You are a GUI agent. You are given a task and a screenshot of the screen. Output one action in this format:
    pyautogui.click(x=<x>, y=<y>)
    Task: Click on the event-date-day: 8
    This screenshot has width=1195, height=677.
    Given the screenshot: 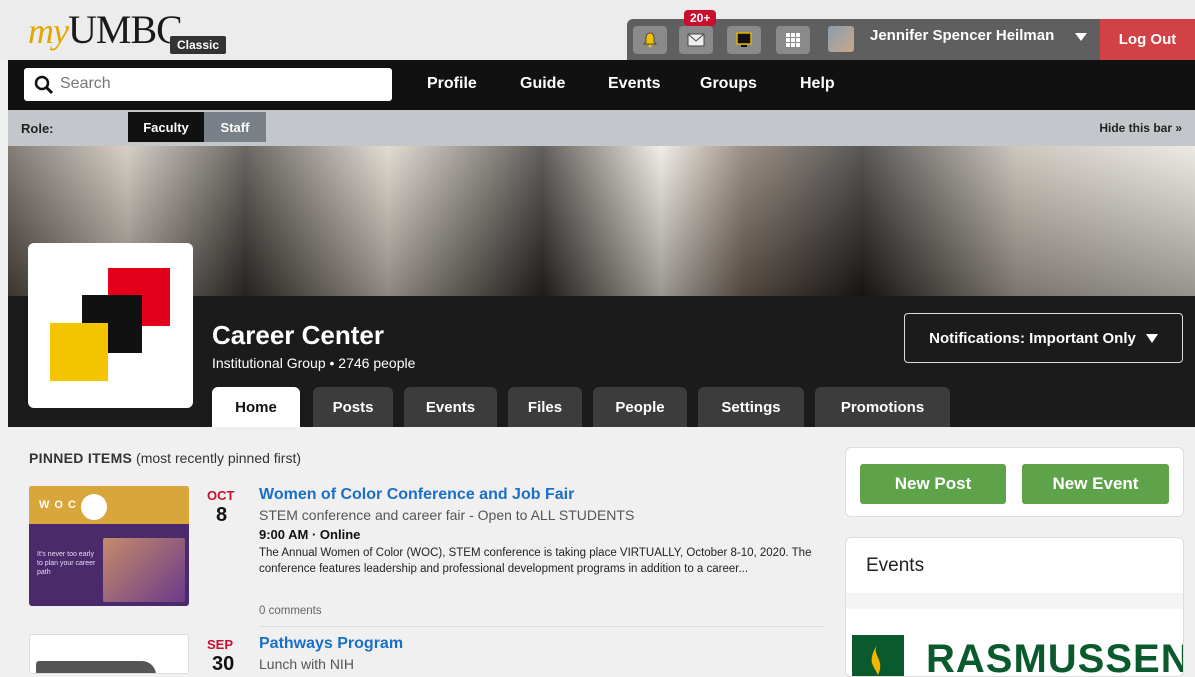 What is the action you would take?
    pyautogui.click(x=222, y=515)
    